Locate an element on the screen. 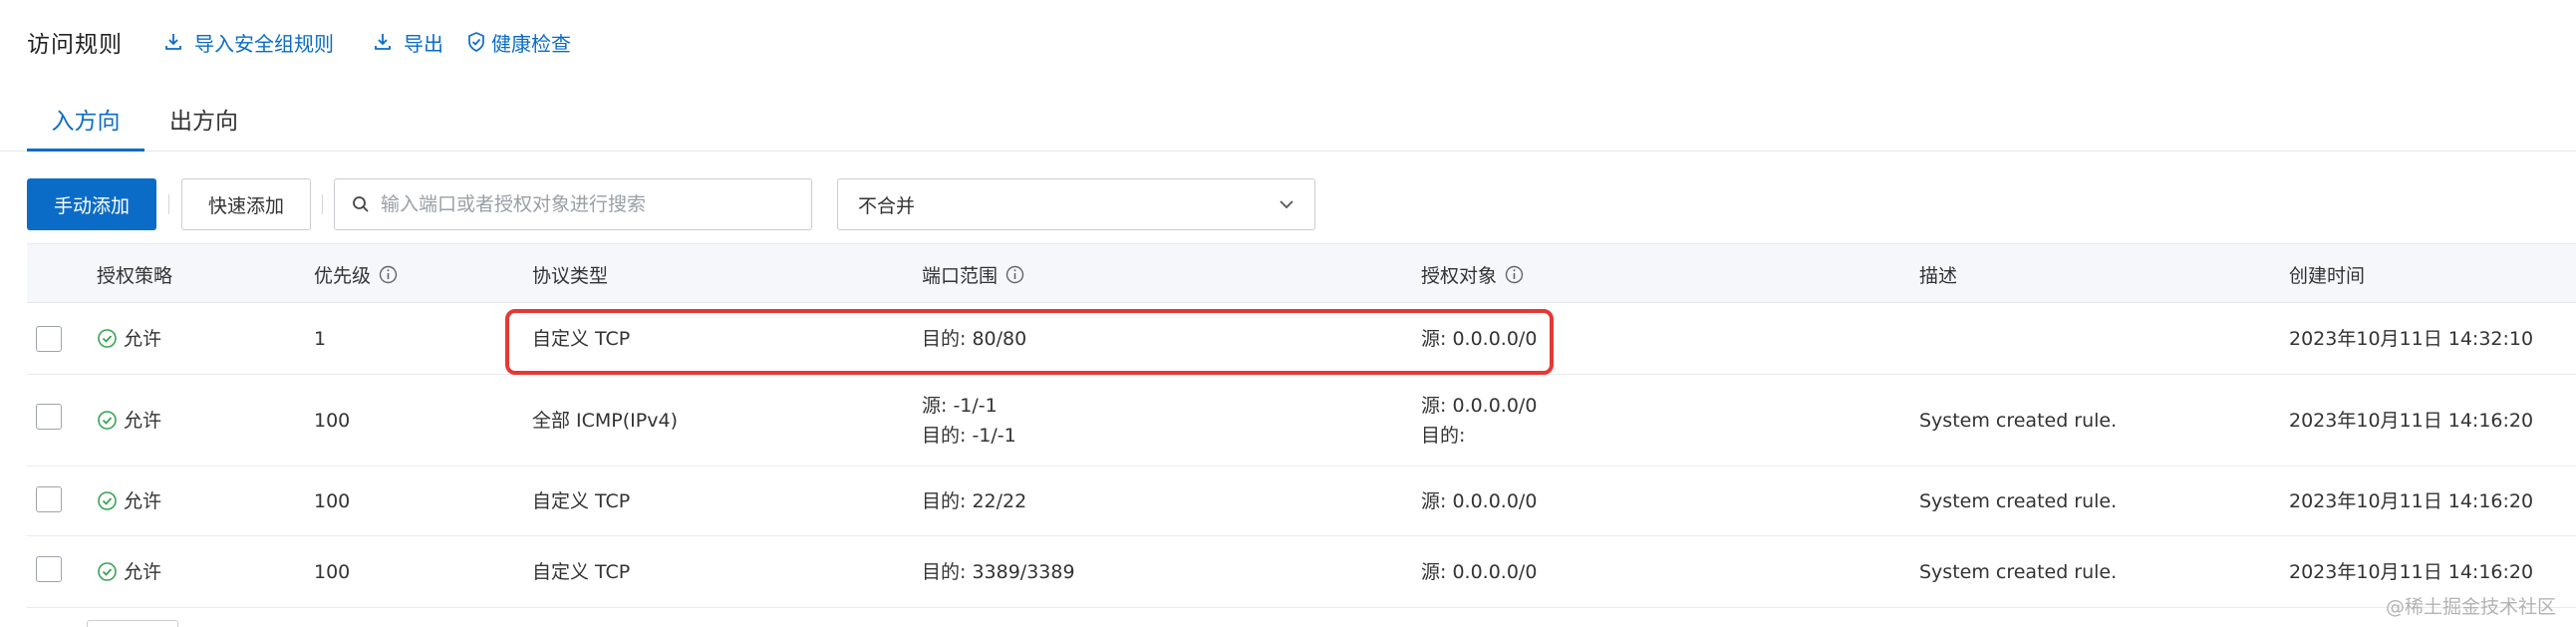 Image resolution: width=2576 pixels, height=627 pixels. port-range-cell: 目的: 3389/3389 is located at coordinates (998, 571).